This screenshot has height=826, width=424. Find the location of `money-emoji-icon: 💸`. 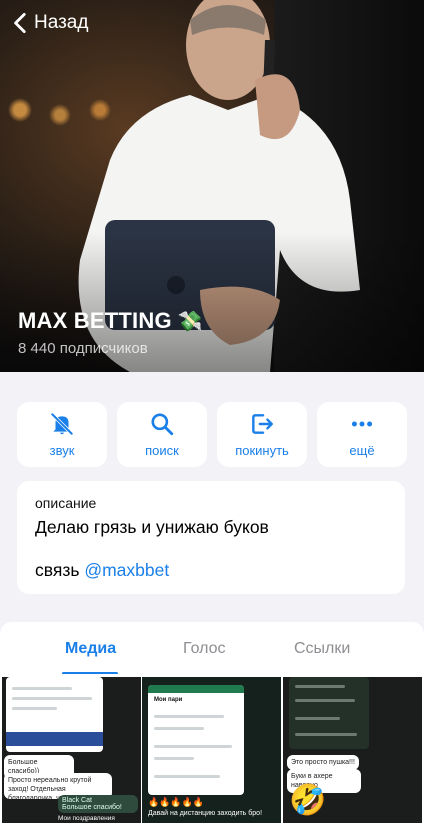

money-emoji-icon: 💸 is located at coordinates (190, 321).